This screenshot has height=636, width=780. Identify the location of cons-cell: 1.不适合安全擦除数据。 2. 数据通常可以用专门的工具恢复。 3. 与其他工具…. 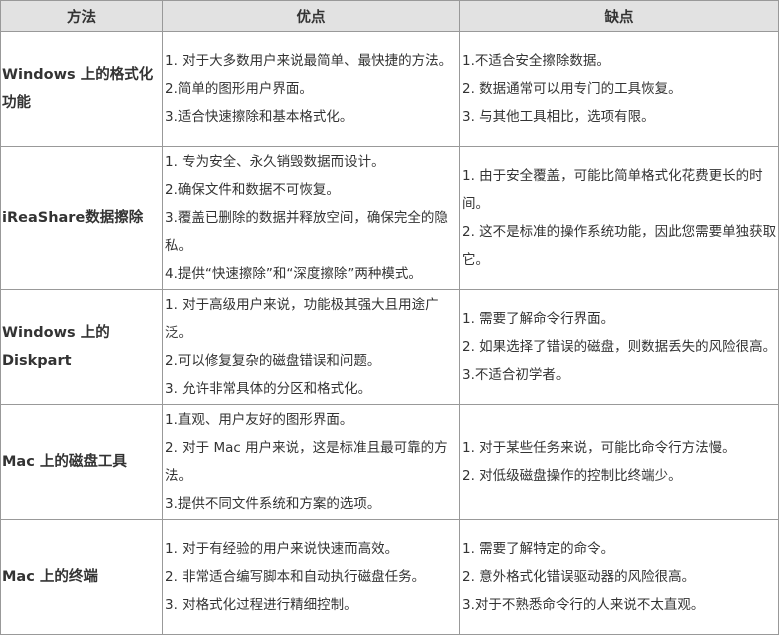
(619, 89).